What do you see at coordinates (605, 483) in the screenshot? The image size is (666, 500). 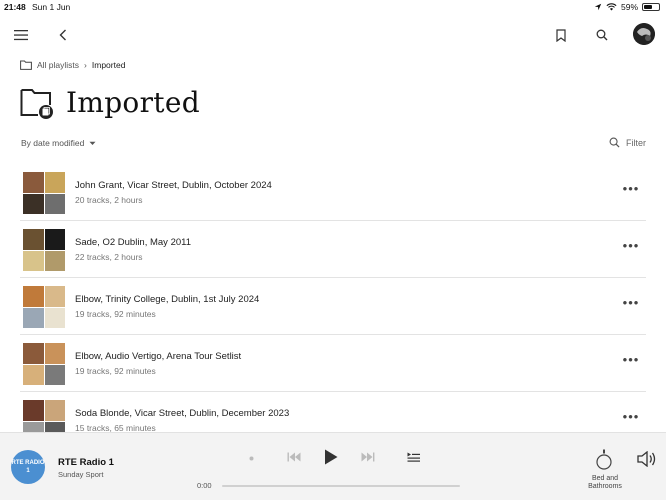 I see `zone-name: Bed and Bathrooms` at bounding box center [605, 483].